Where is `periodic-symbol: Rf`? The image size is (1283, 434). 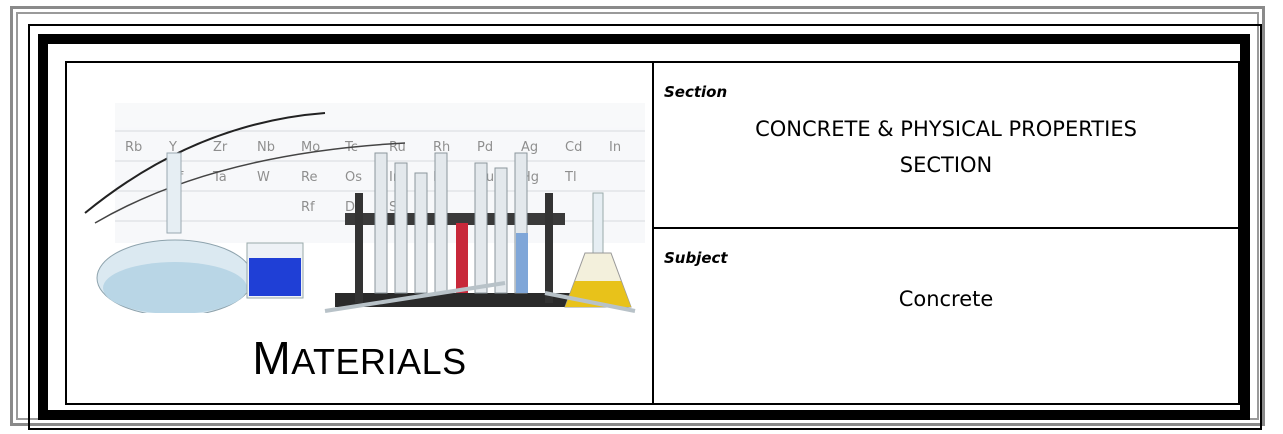
periodic-symbol: Rf is located at coordinates (308, 207).